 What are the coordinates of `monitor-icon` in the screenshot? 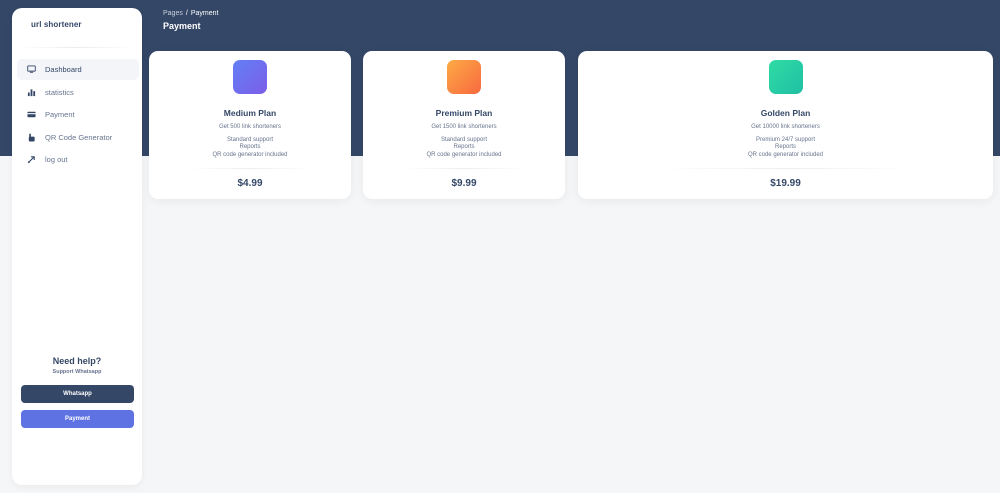 It's located at (31, 69).